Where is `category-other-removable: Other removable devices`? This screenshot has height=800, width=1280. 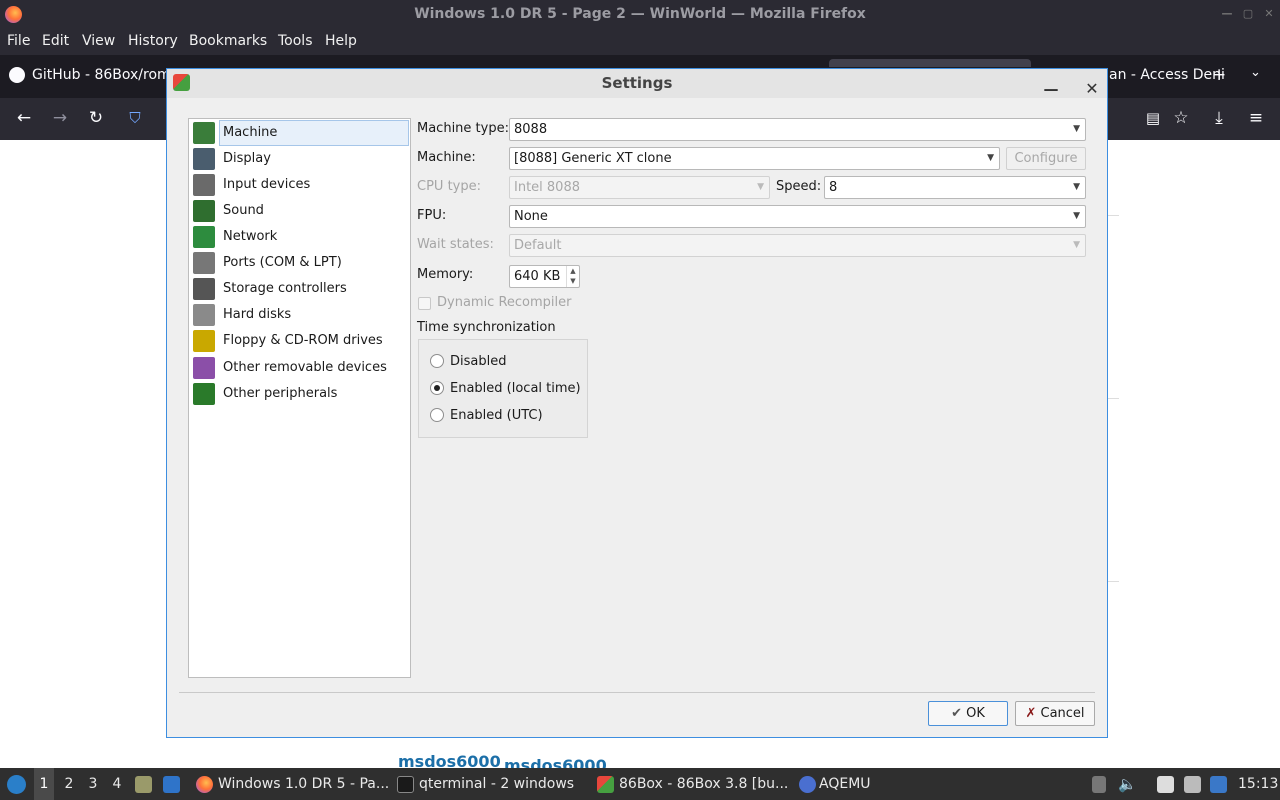
category-other-removable: Other removable devices is located at coordinates (300, 368).